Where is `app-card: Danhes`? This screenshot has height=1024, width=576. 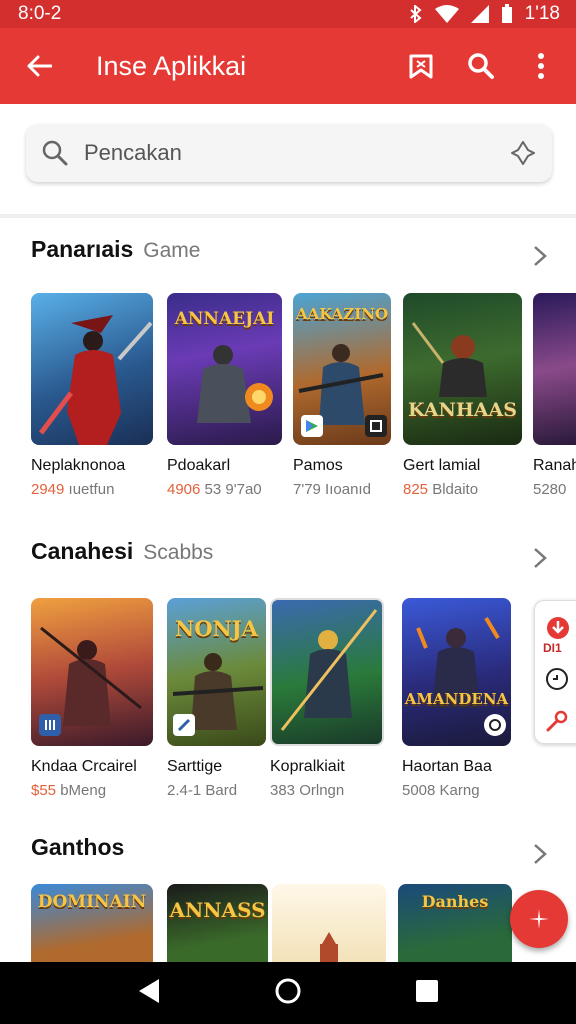 app-card: Danhes is located at coordinates (455, 923).